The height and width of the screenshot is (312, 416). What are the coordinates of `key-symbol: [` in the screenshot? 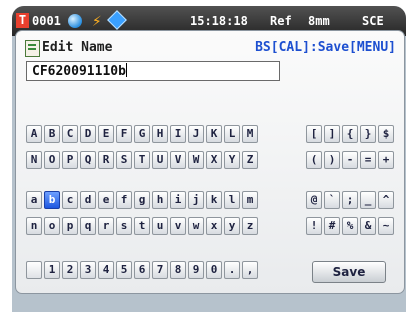 It's located at (314, 134).